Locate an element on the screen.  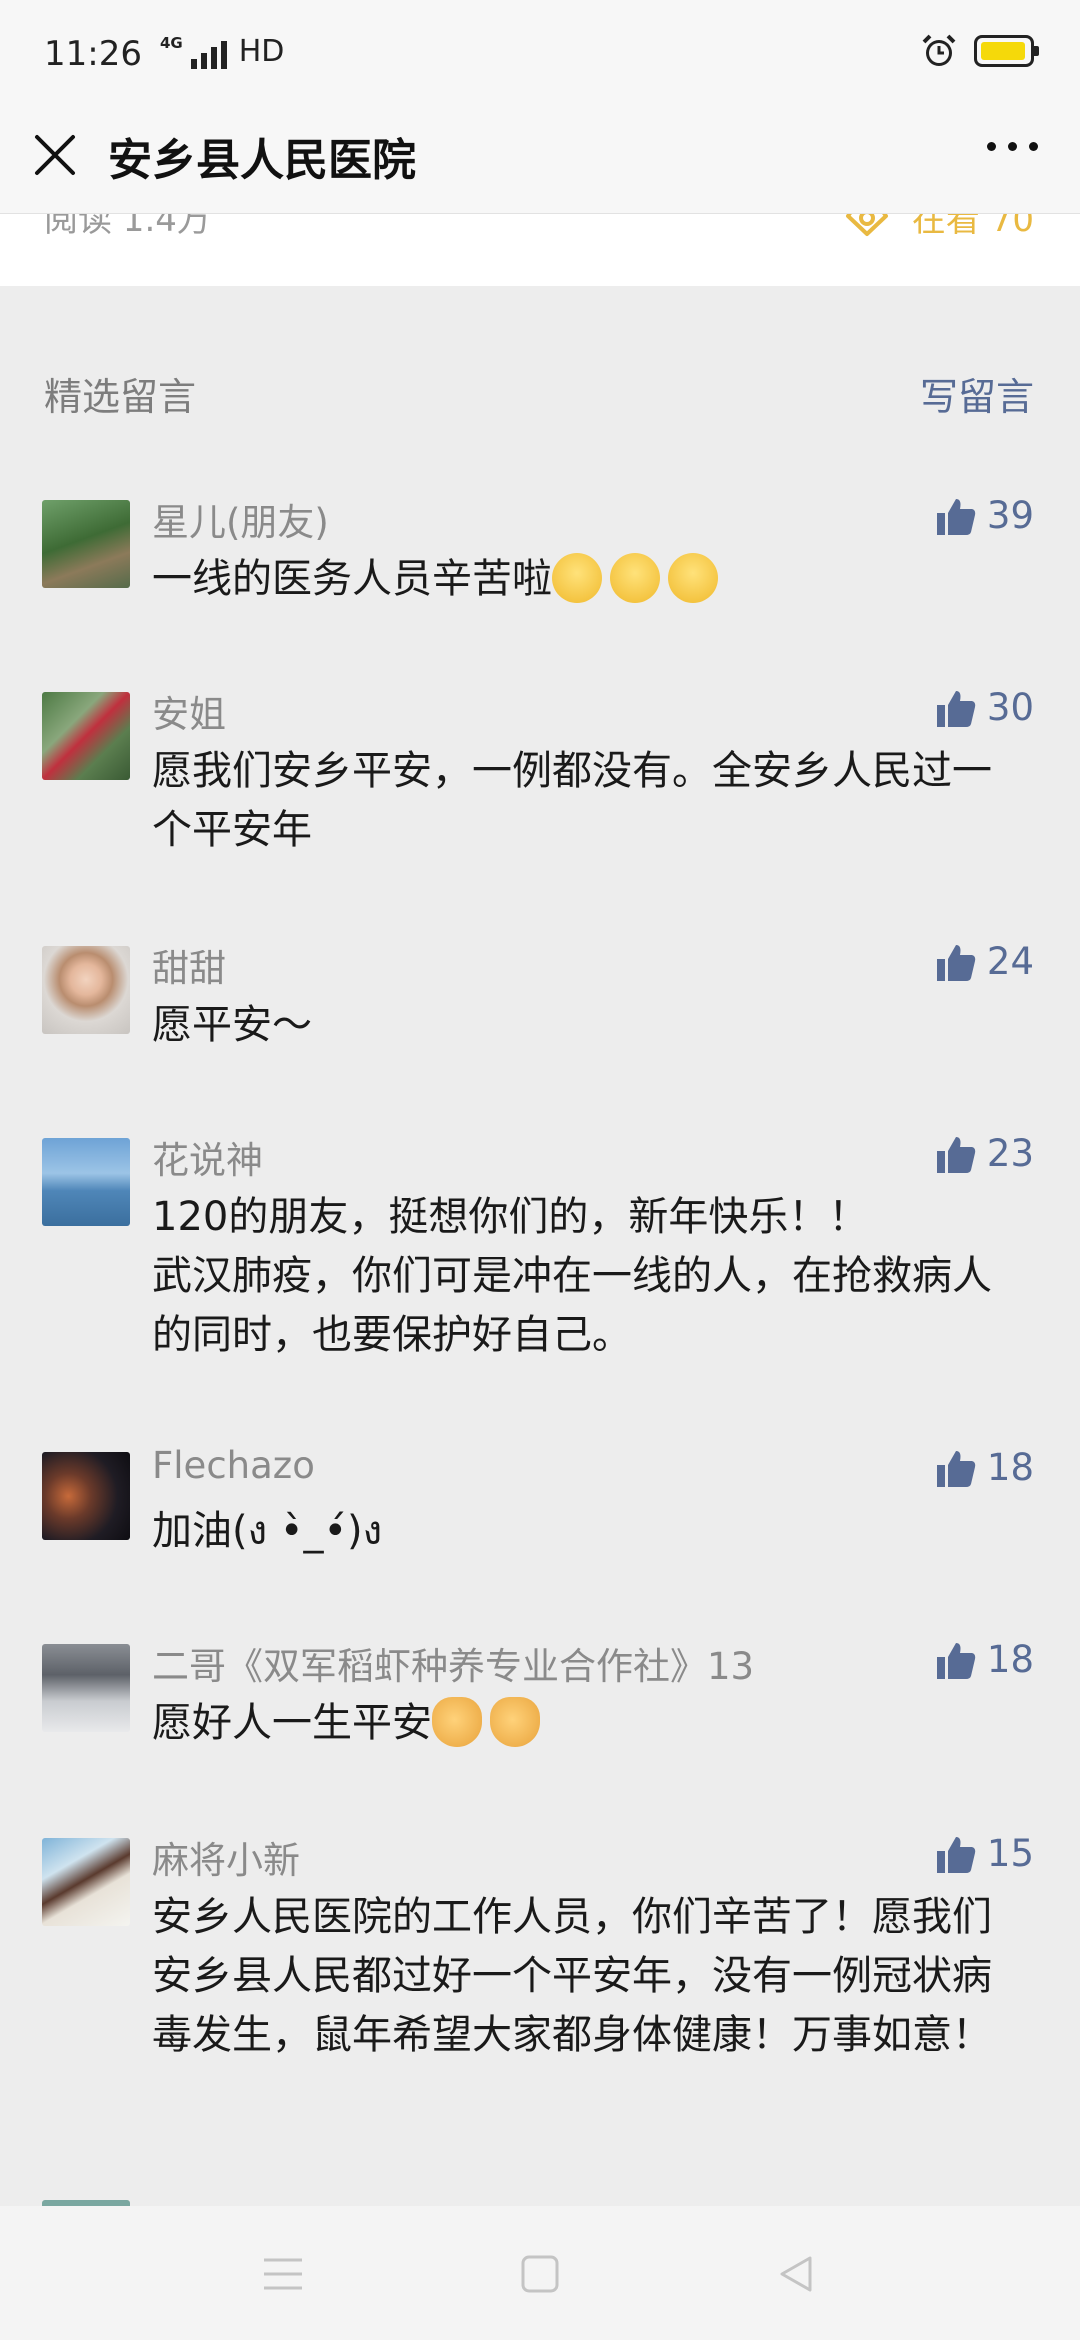
like-count: 15 is located at coordinates (1010, 1853).